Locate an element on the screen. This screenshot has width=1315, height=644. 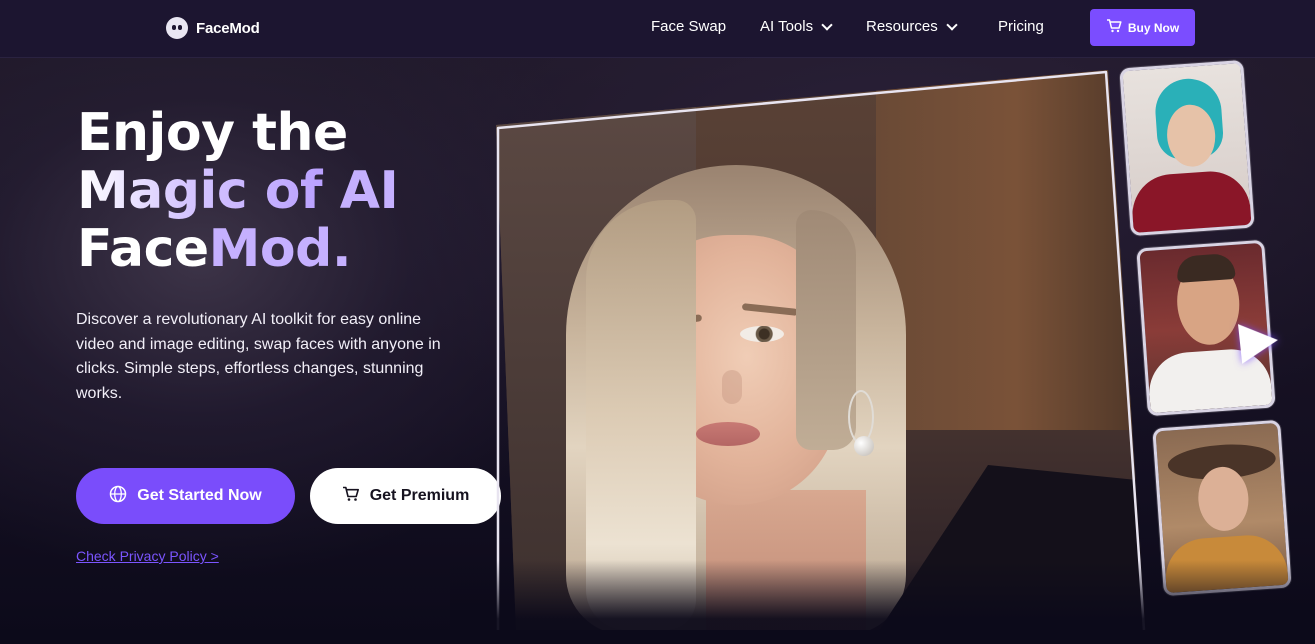
headline-magic-of: Magic of is located at coordinates (208, 191).